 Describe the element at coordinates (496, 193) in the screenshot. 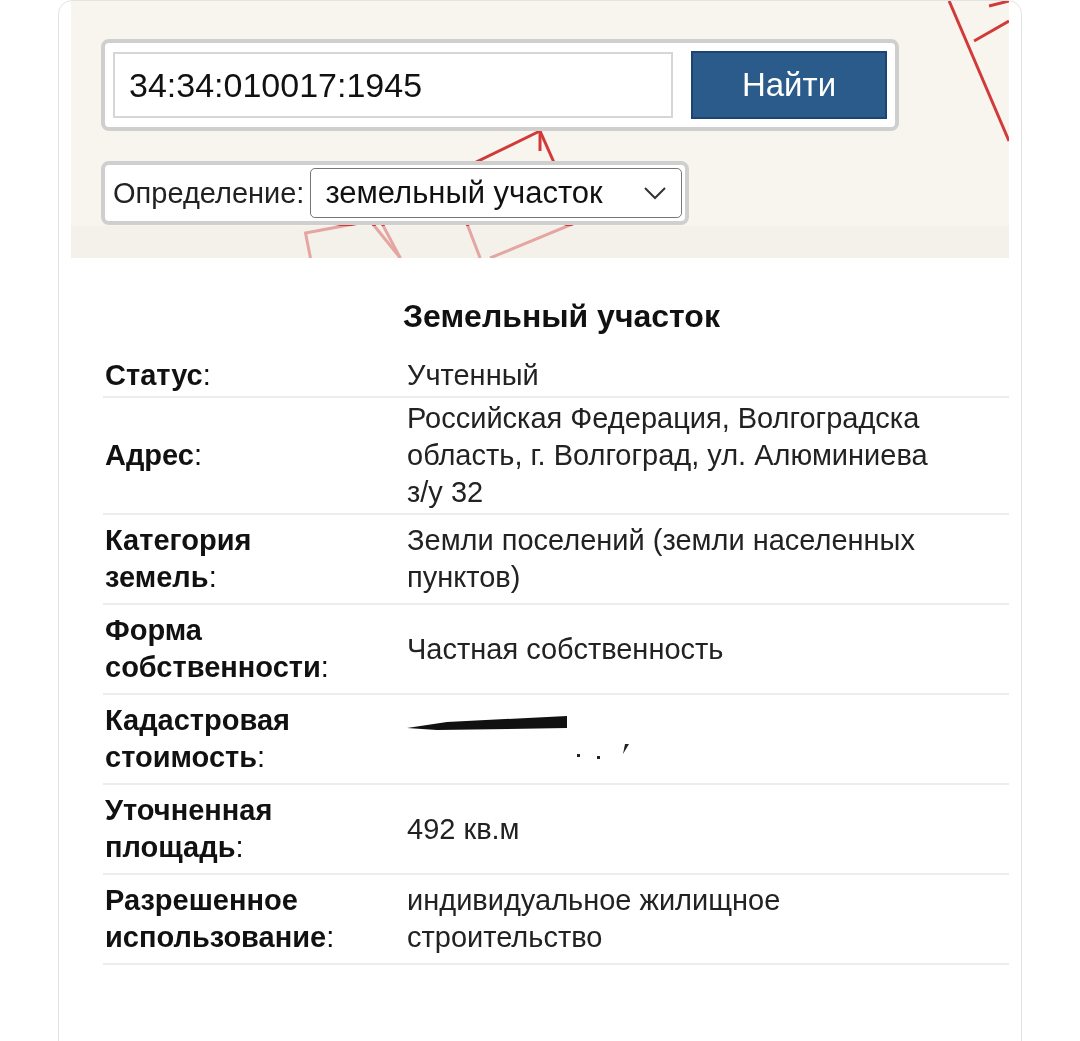

I see `definition-dropdown: земельный участок` at that location.